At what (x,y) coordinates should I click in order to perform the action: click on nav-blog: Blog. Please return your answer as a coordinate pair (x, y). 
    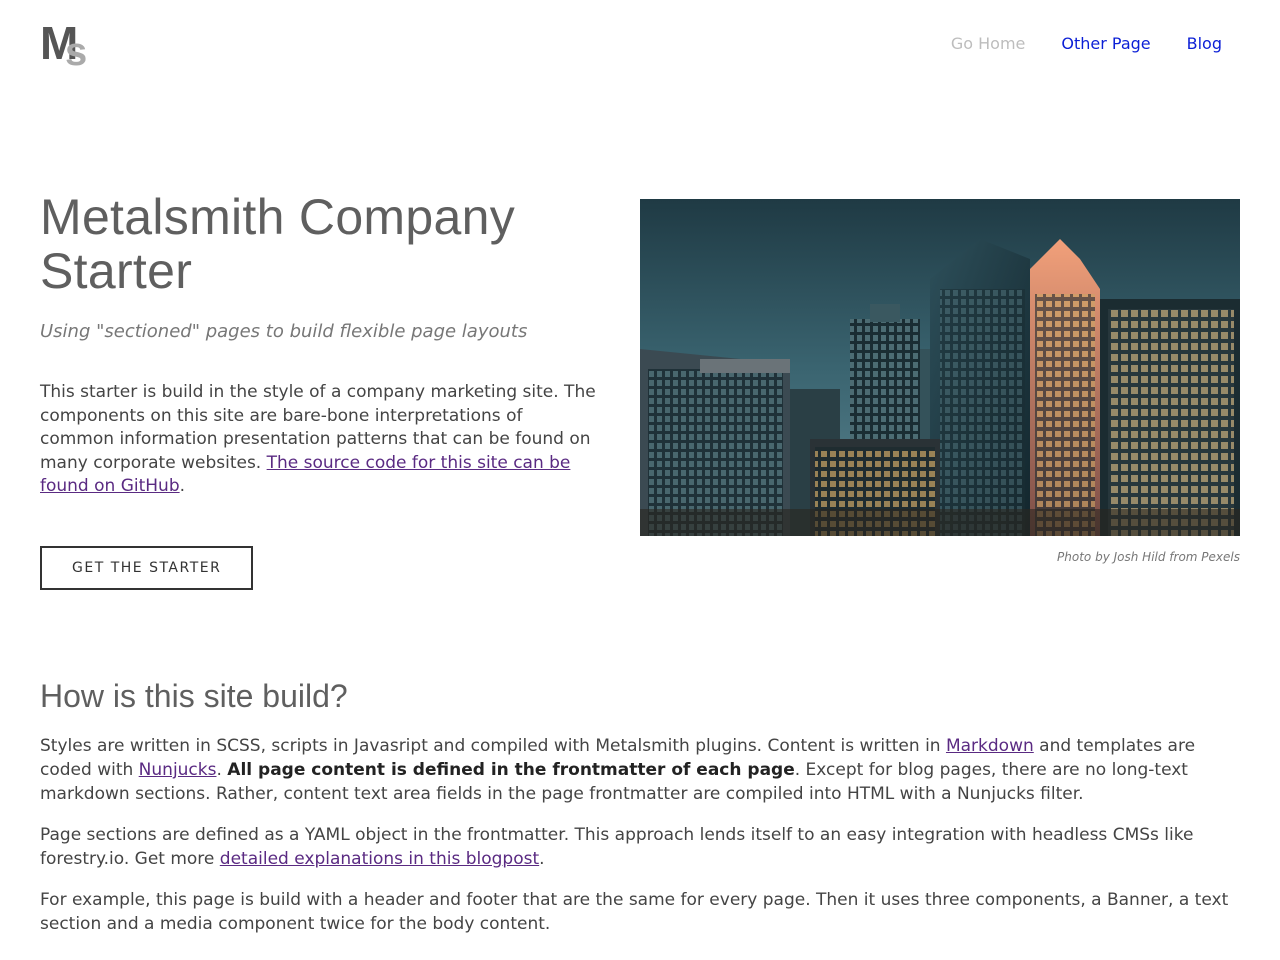
    Looking at the image, I should click on (1204, 43).